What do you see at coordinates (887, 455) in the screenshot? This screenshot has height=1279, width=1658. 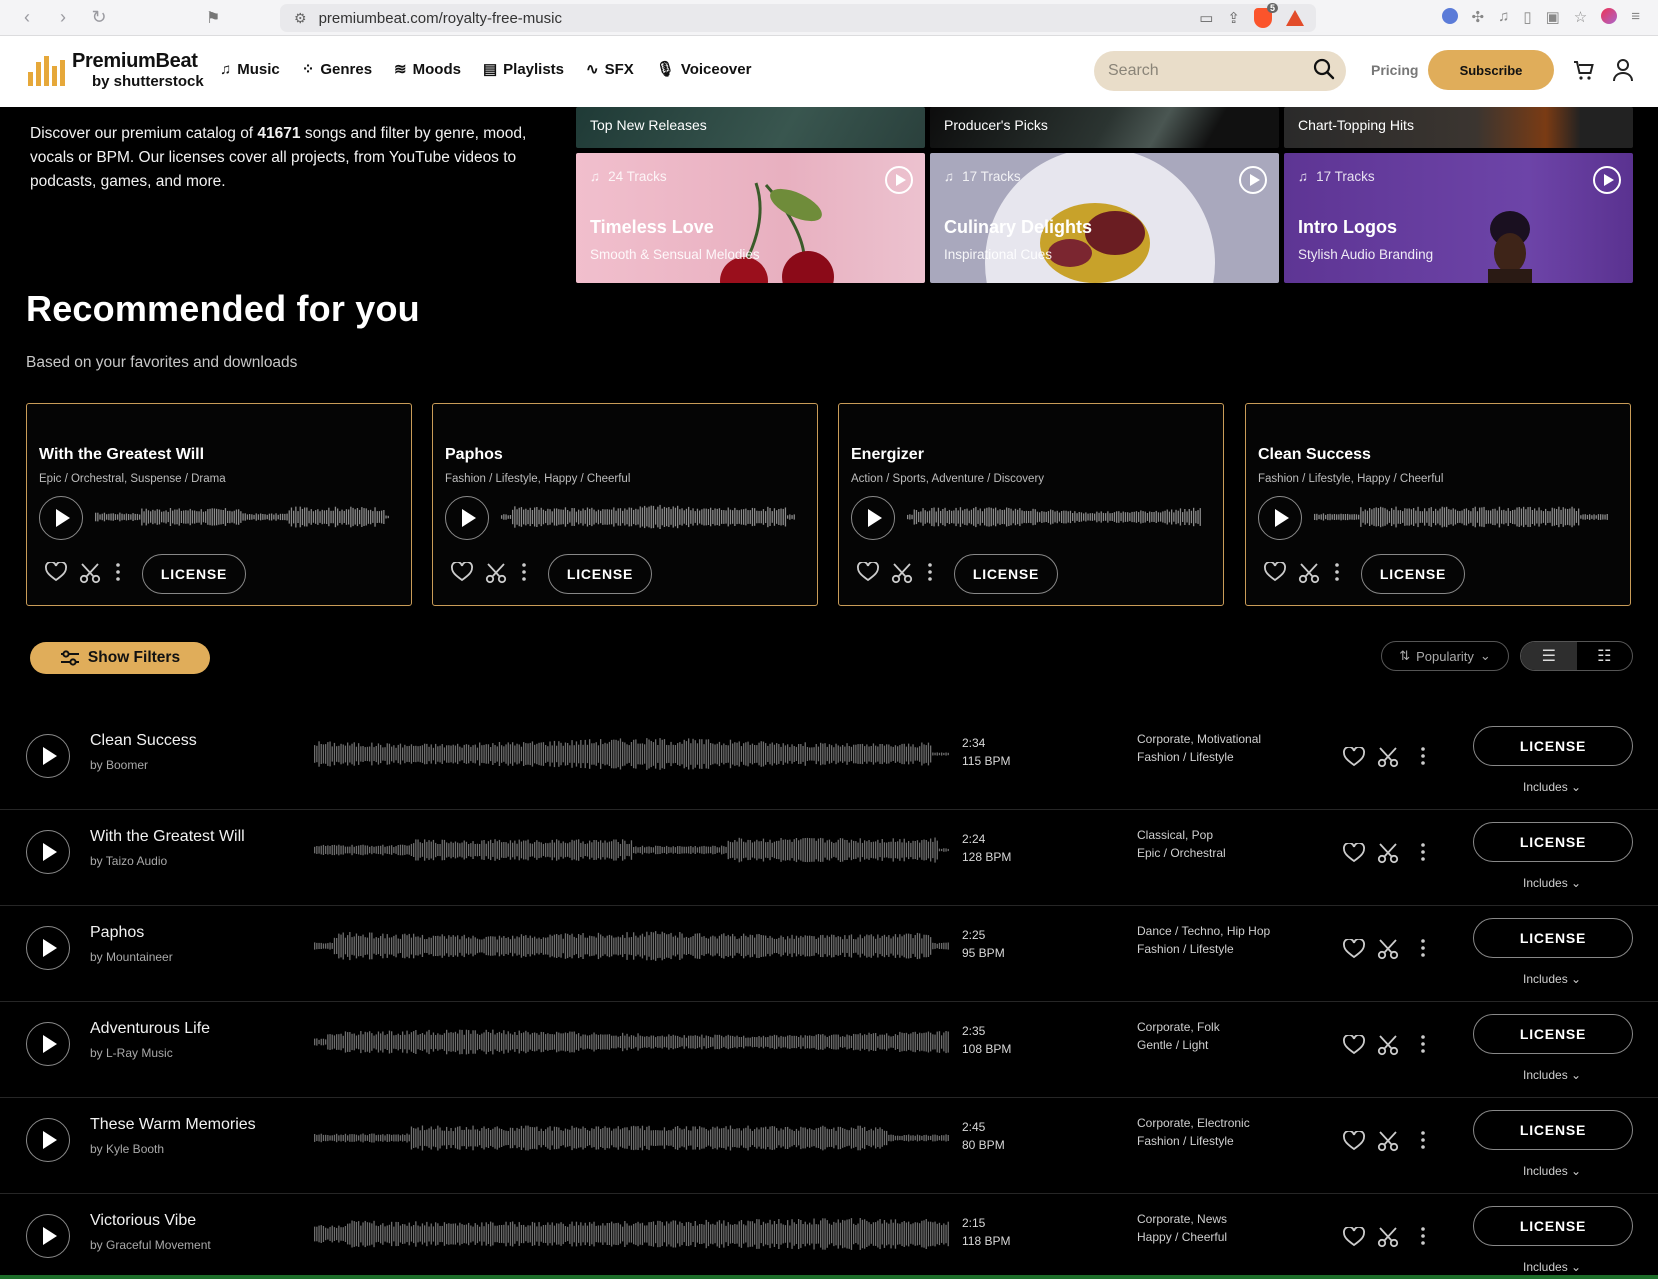 I see `track-title: Energizer` at bounding box center [887, 455].